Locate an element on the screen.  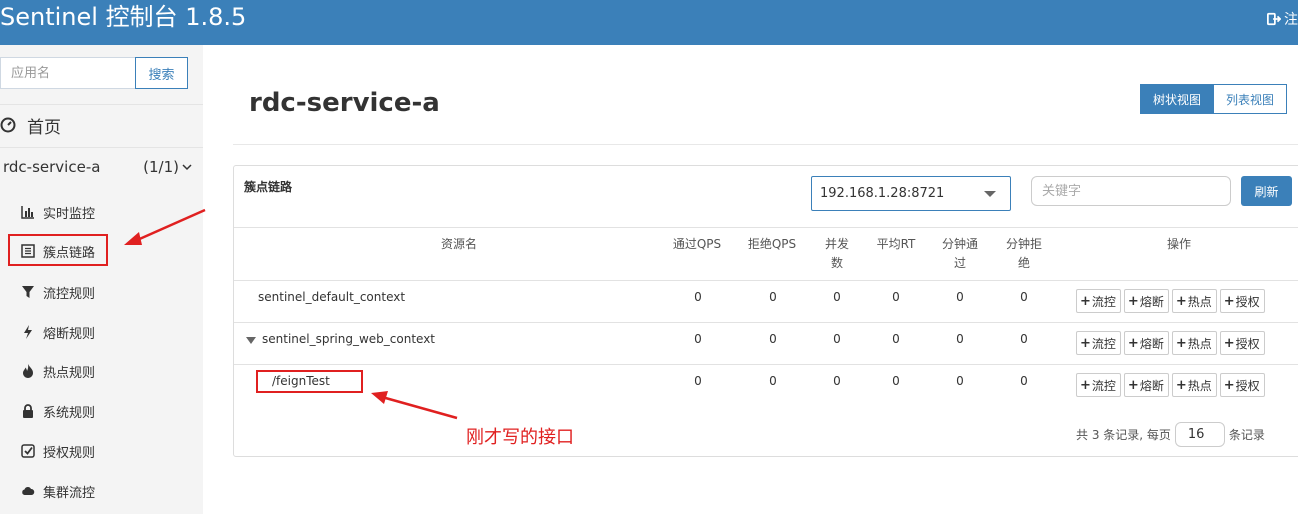
sidebar-item-hotspot-rules: 热点规则 is located at coordinates (58, 371).